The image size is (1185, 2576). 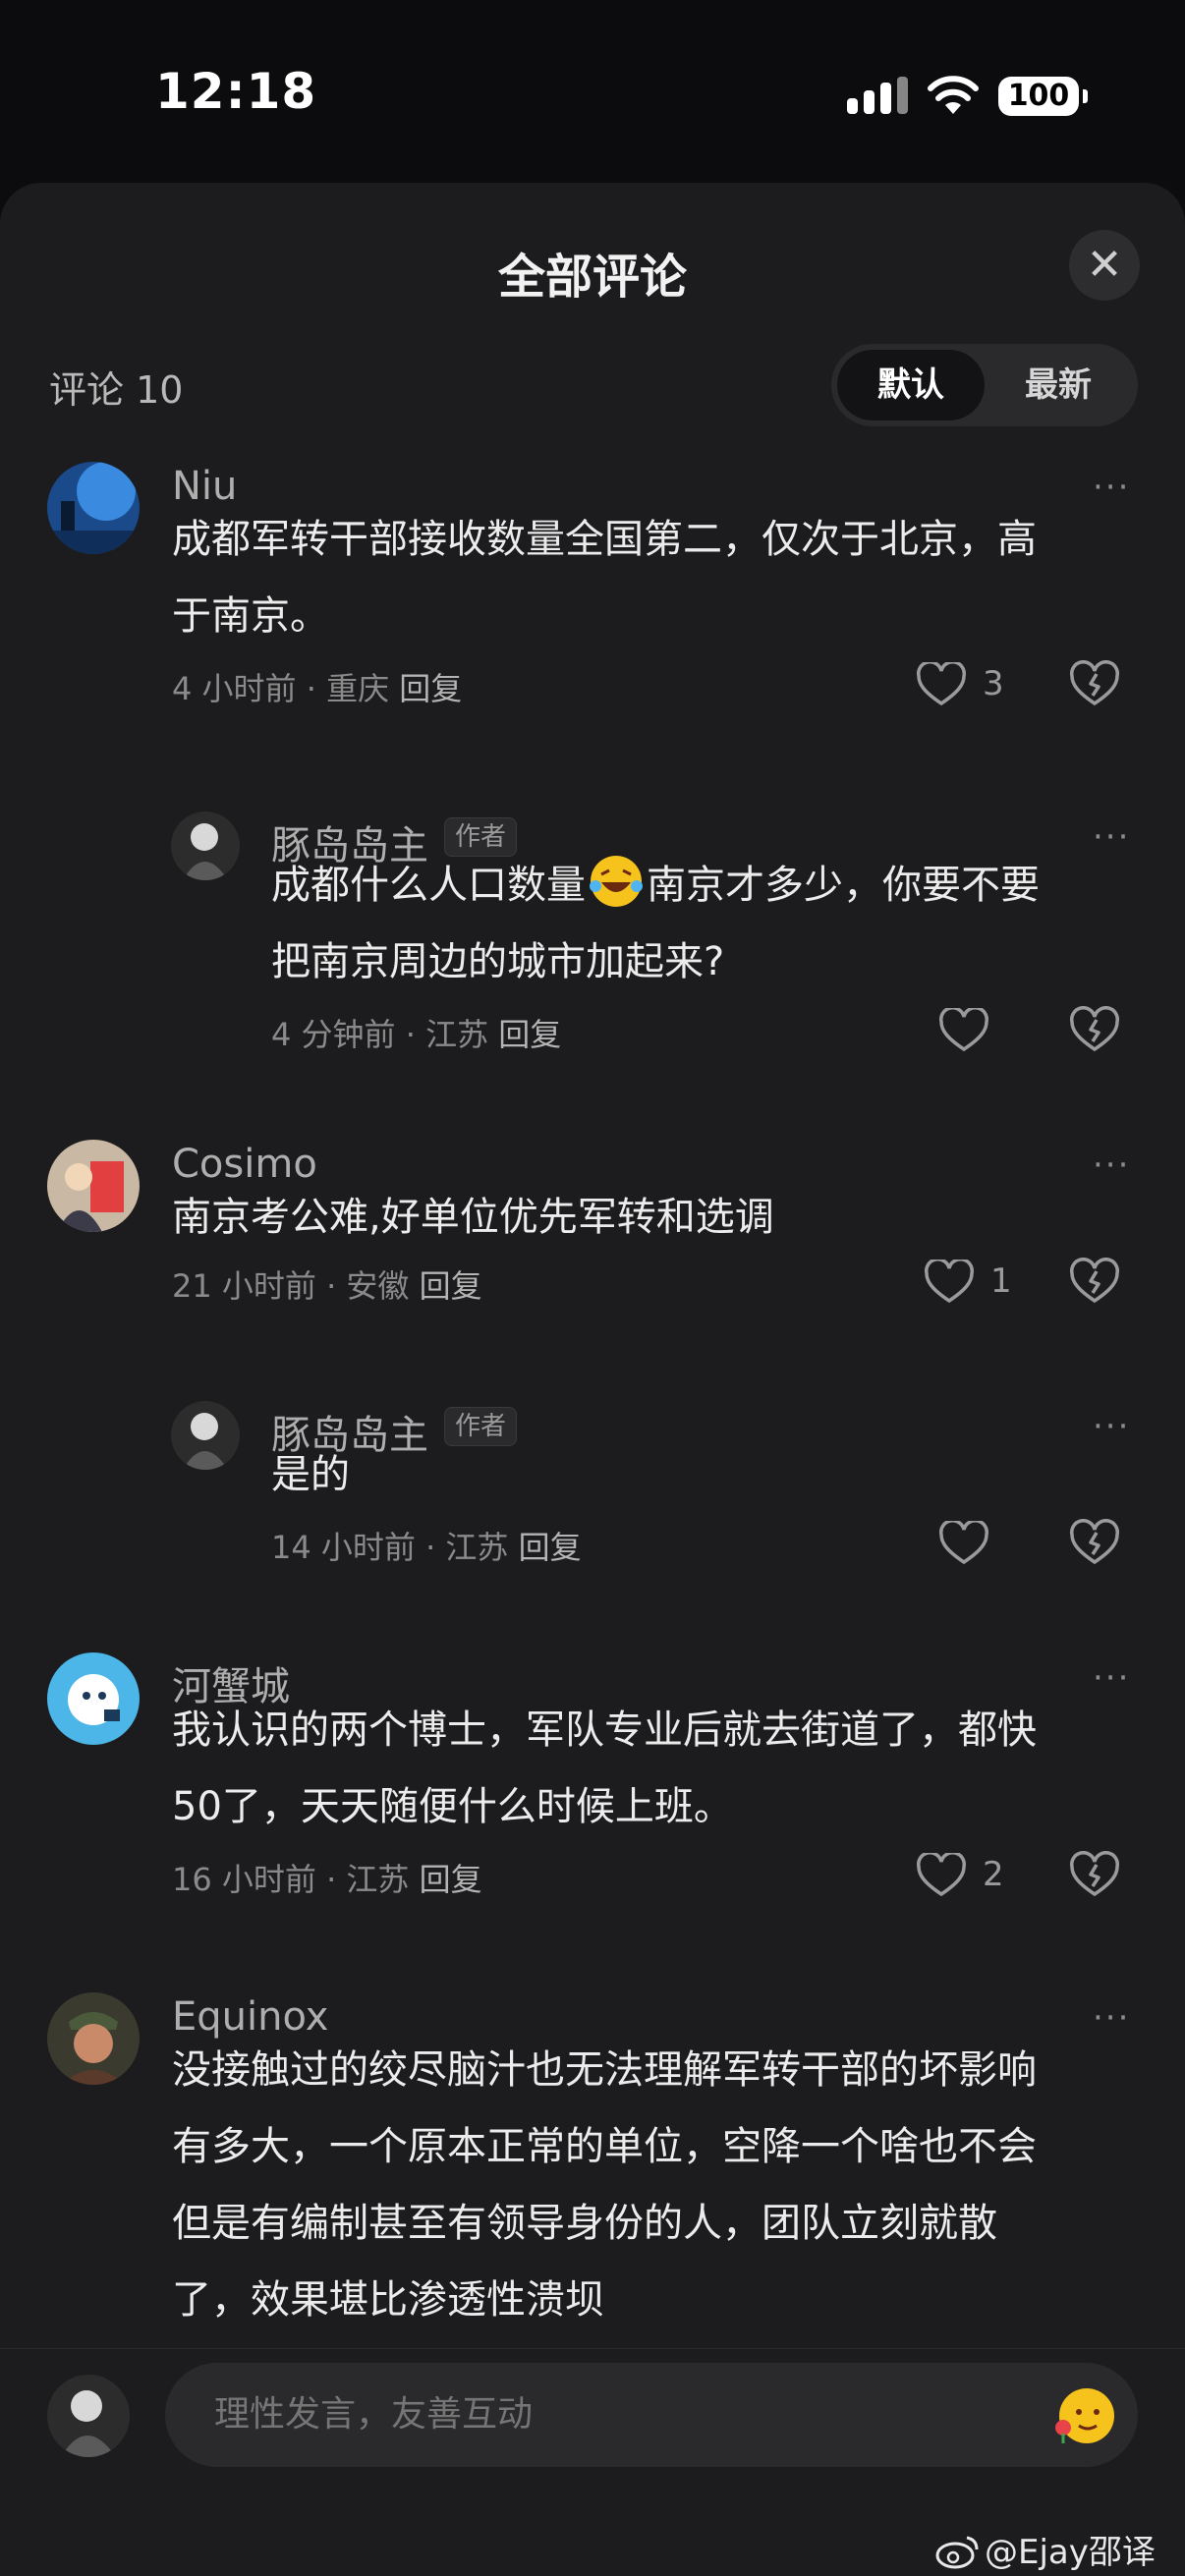 What do you see at coordinates (117, 390) in the screenshot?
I see `comment-count: 评论 10` at bounding box center [117, 390].